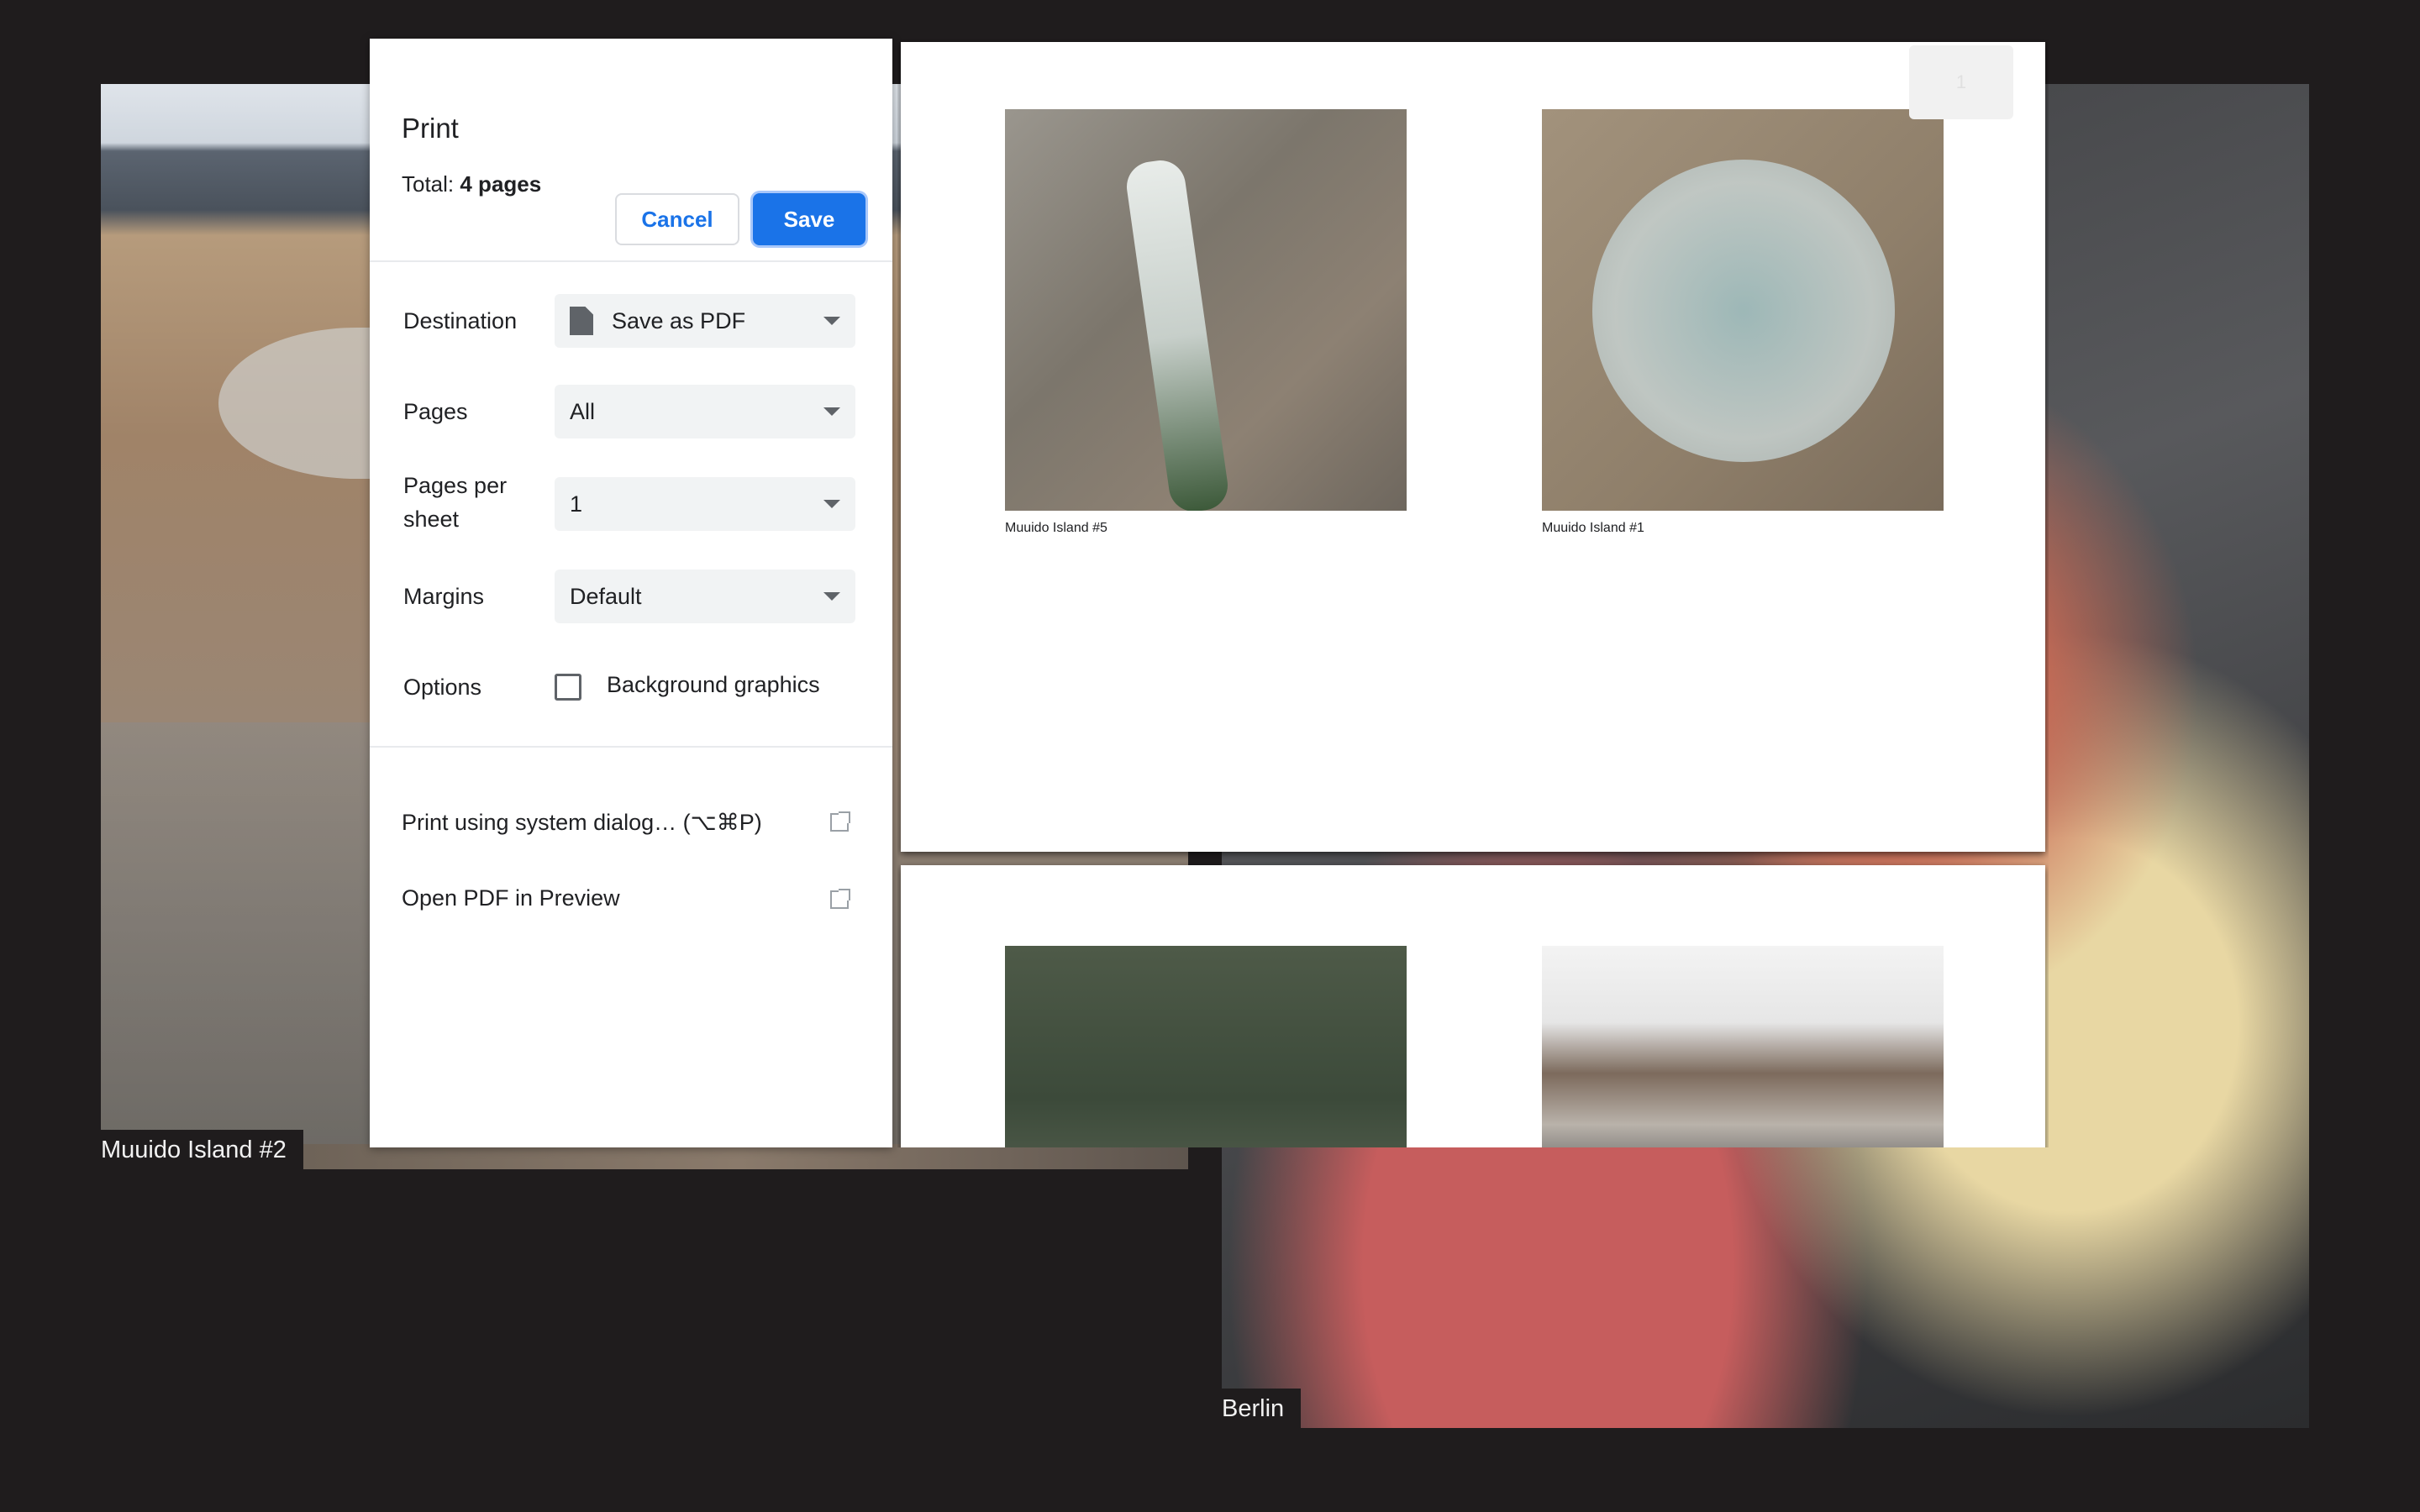 The height and width of the screenshot is (1512, 2420). What do you see at coordinates (511, 898) in the screenshot?
I see `open-preview-link: Open PDF in Preview` at bounding box center [511, 898].